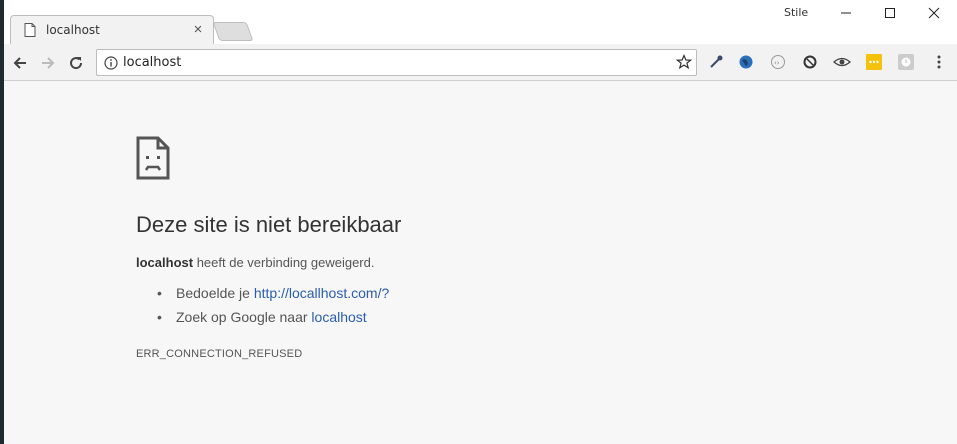 This screenshot has height=444, width=957. What do you see at coordinates (796, 12) in the screenshot?
I see `profile-name: Stile` at bounding box center [796, 12].